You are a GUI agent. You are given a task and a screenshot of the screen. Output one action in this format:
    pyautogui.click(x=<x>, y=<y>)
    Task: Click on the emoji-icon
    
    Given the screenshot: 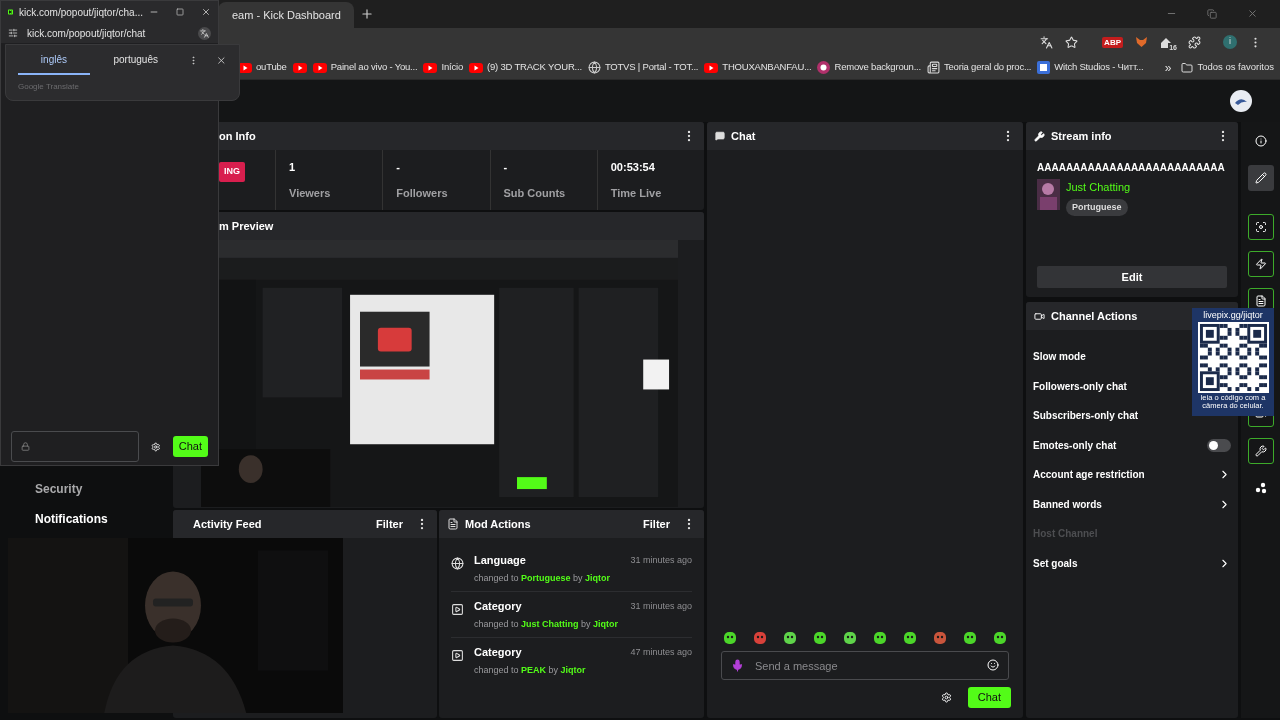 What is the action you would take?
    pyautogui.click(x=993, y=665)
    